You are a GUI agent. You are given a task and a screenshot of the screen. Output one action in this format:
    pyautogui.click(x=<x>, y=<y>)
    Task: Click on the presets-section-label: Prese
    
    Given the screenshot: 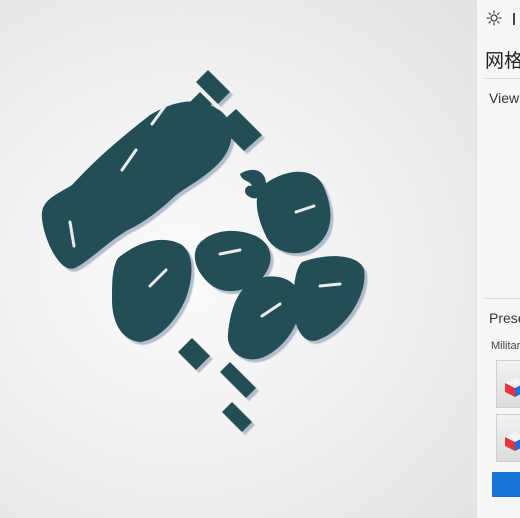 What is the action you would take?
    pyautogui.click(x=504, y=318)
    